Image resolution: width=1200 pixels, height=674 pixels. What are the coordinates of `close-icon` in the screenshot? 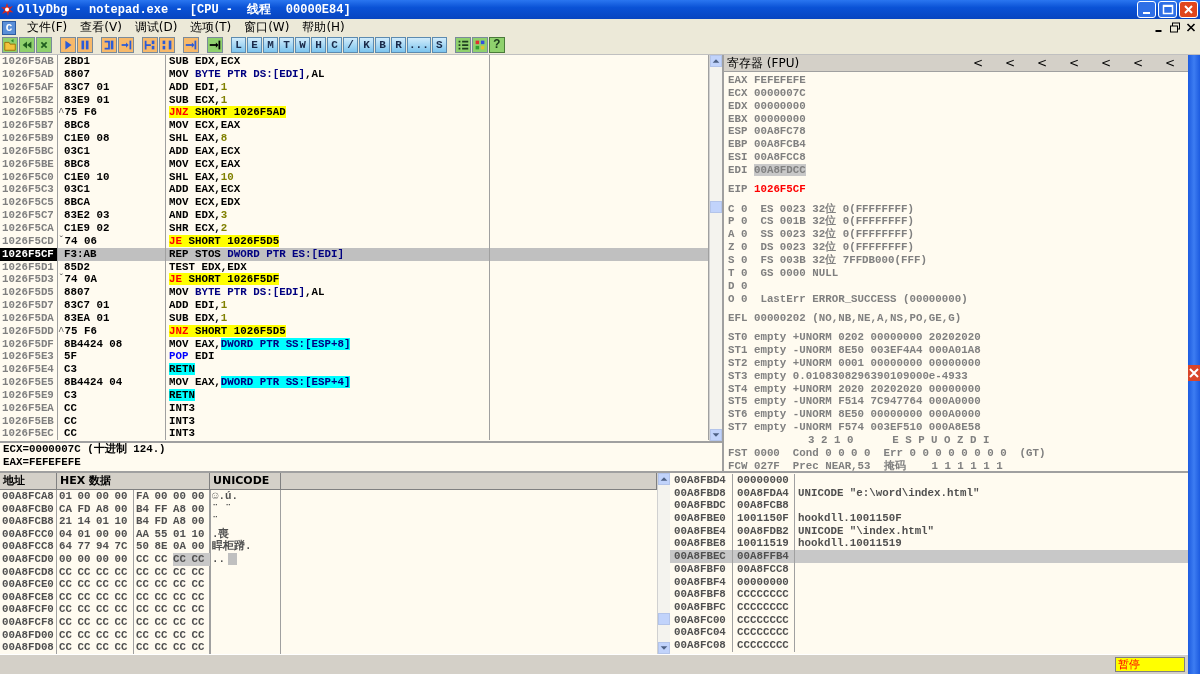 It's located at (1191, 27).